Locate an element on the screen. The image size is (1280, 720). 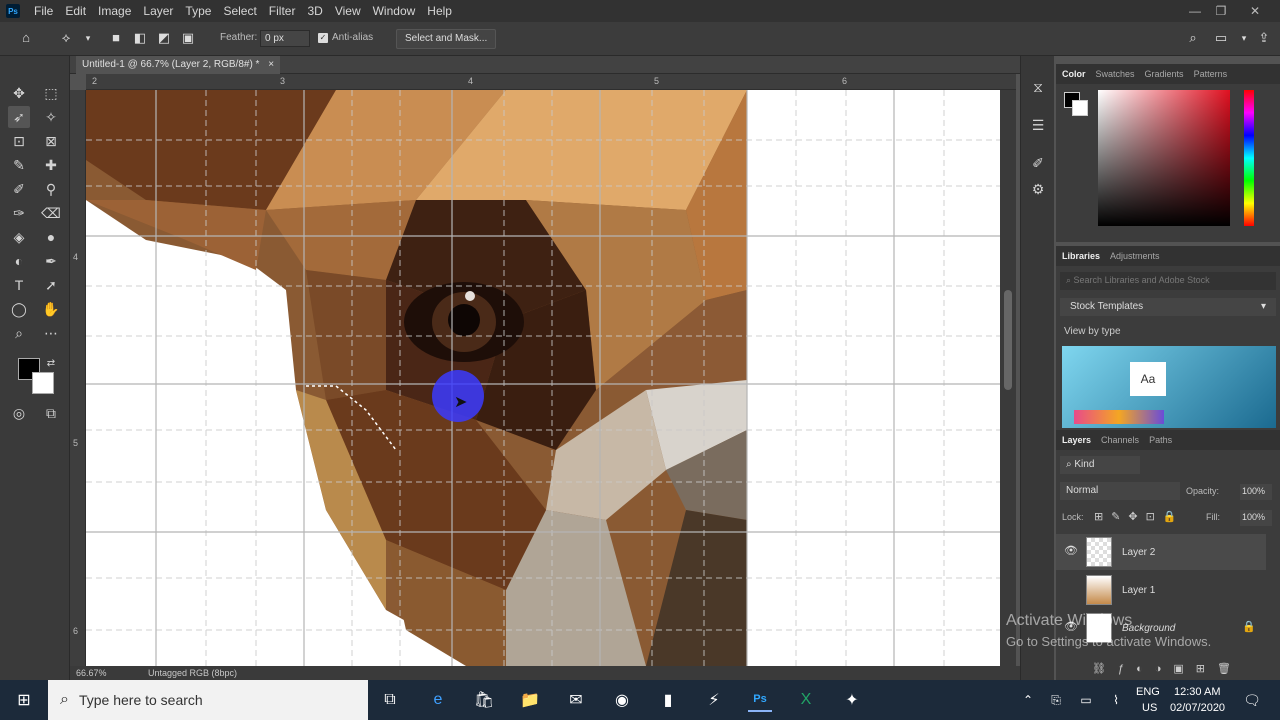
swap-colors-icon: ⇄ is located at coordinates (51, 363).